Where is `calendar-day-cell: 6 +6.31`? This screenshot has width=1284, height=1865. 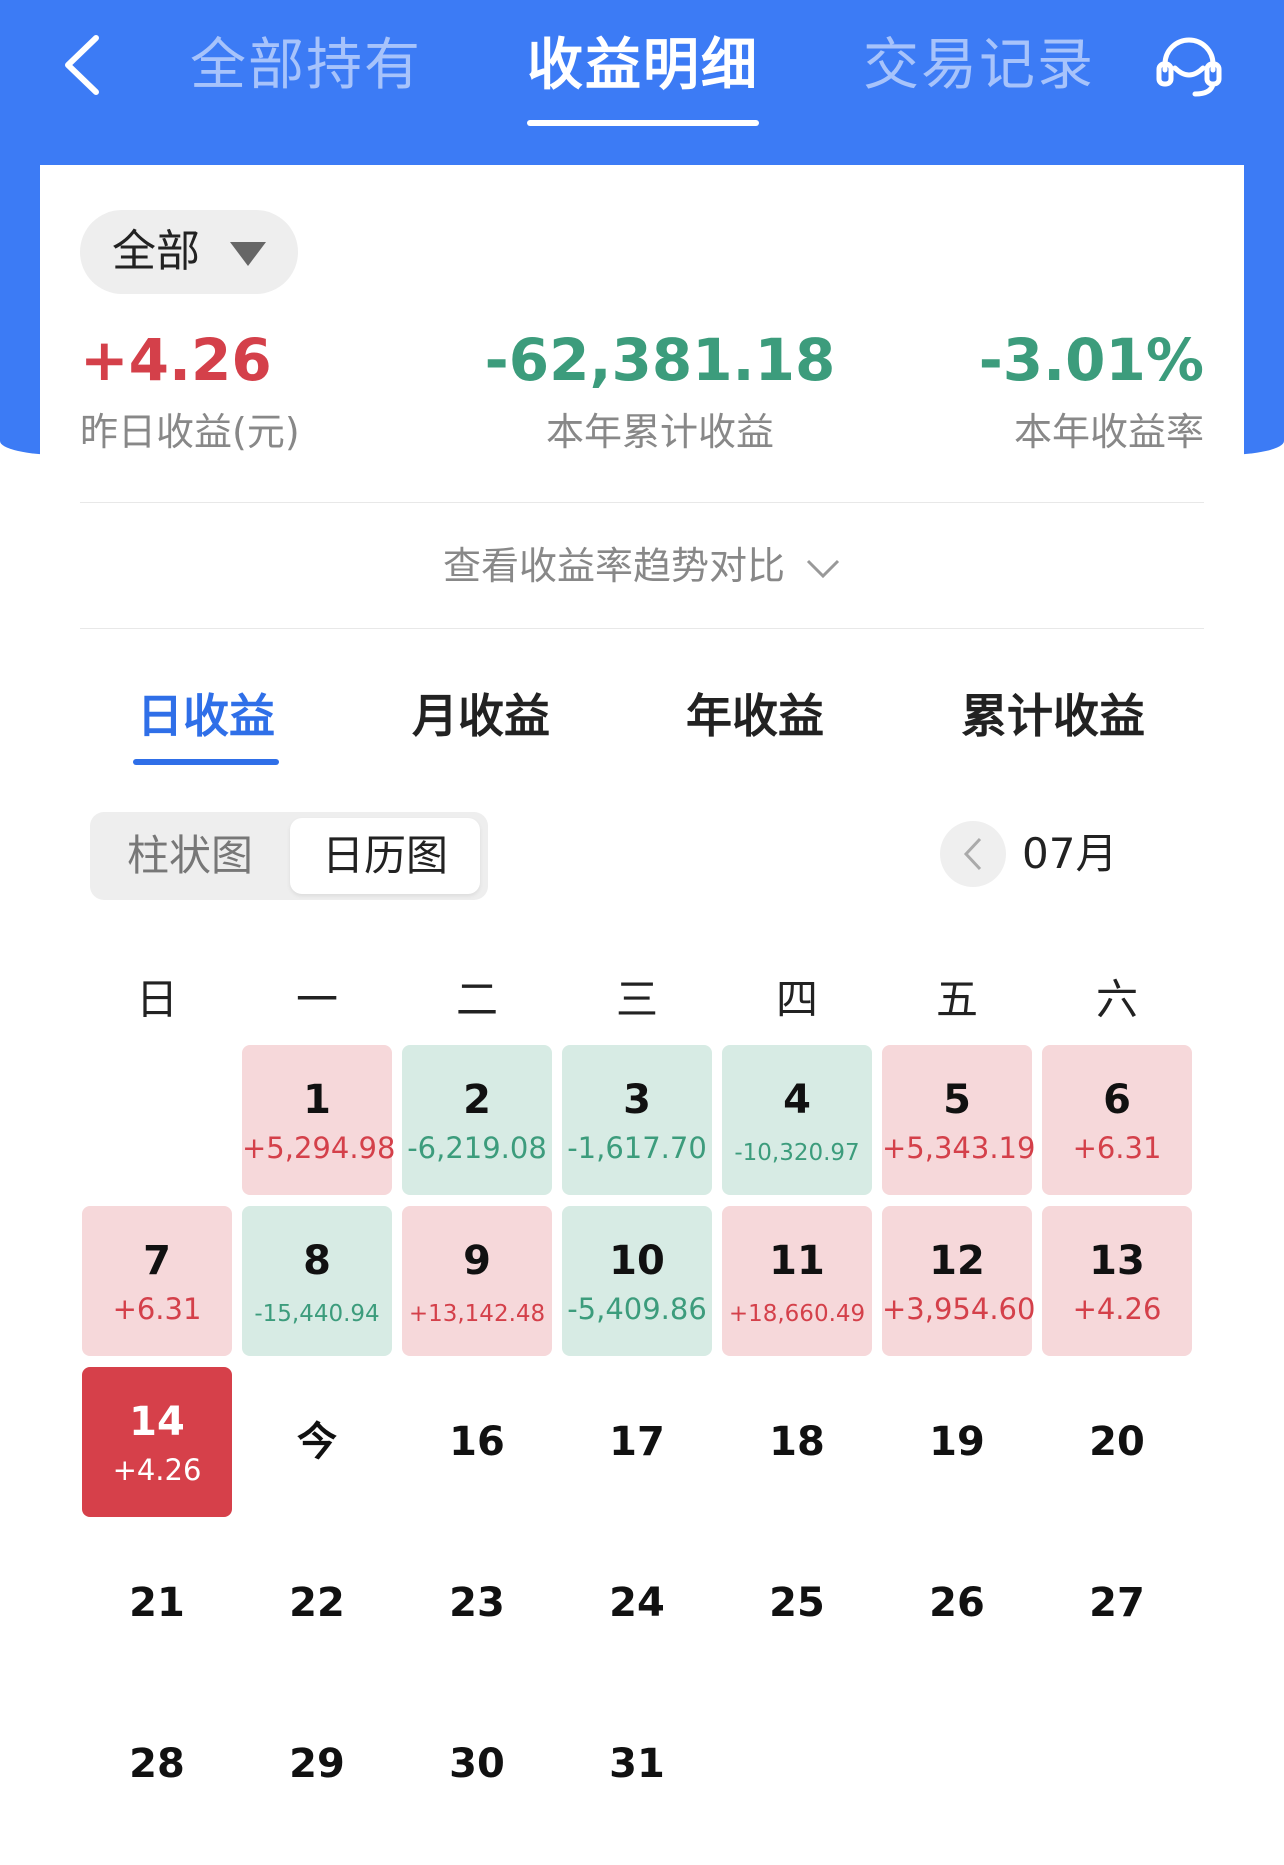 calendar-day-cell: 6 +6.31 is located at coordinates (1117, 1120).